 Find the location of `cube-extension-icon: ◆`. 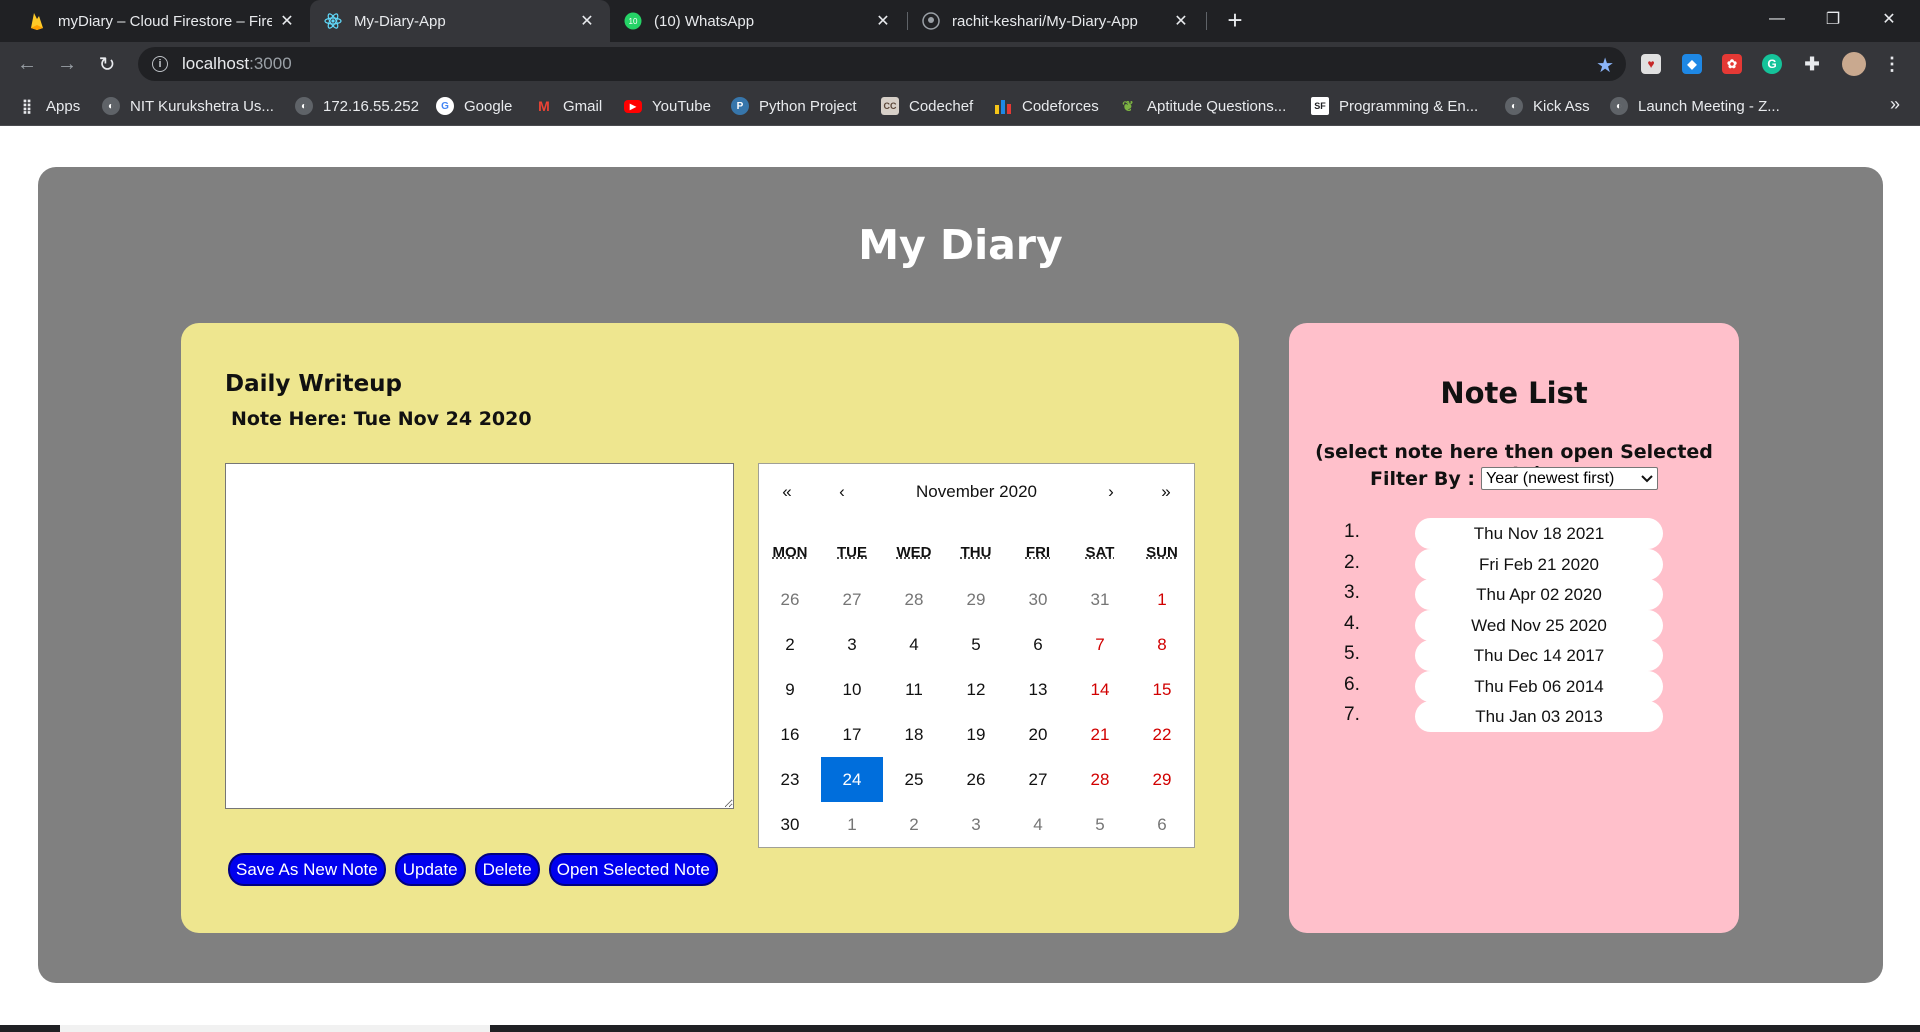

cube-extension-icon: ◆ is located at coordinates (1692, 64).